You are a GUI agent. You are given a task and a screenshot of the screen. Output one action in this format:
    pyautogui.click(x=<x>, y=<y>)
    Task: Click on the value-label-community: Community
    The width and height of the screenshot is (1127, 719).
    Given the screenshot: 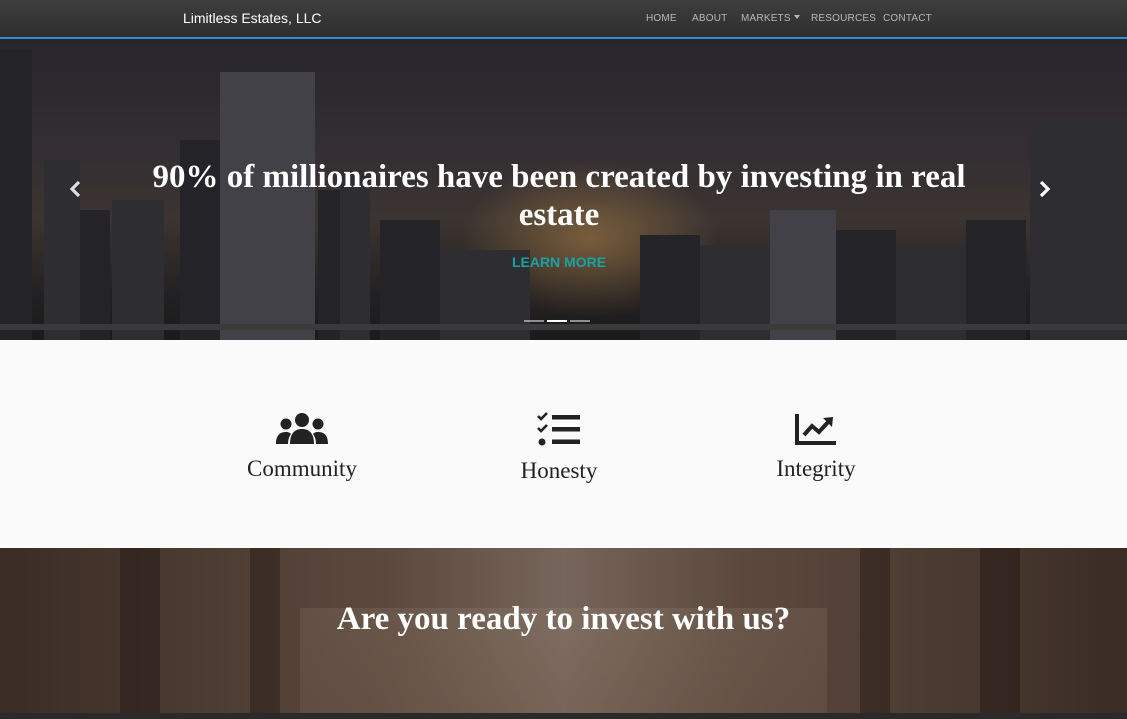 What is the action you would take?
    pyautogui.click(x=302, y=468)
    